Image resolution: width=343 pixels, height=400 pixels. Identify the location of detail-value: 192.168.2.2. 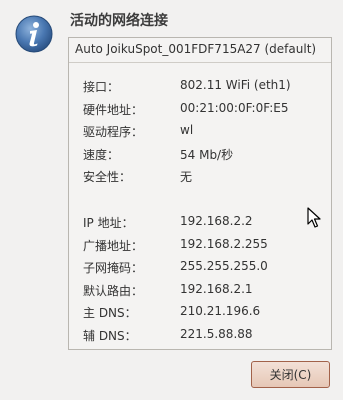
(216, 220).